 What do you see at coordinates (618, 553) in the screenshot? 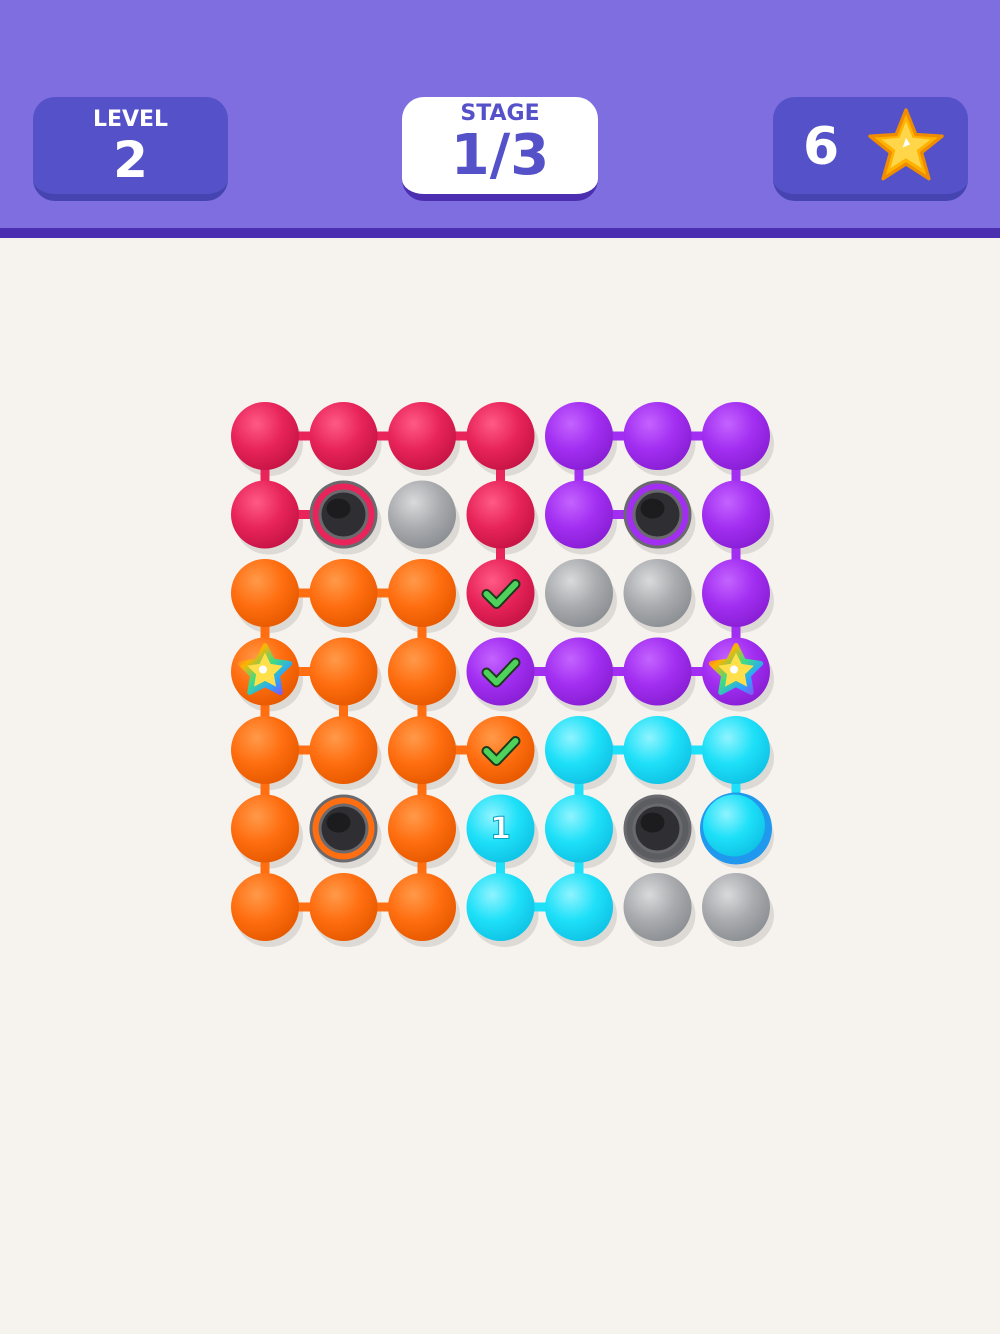
I see `purple-link` at bounding box center [618, 553].